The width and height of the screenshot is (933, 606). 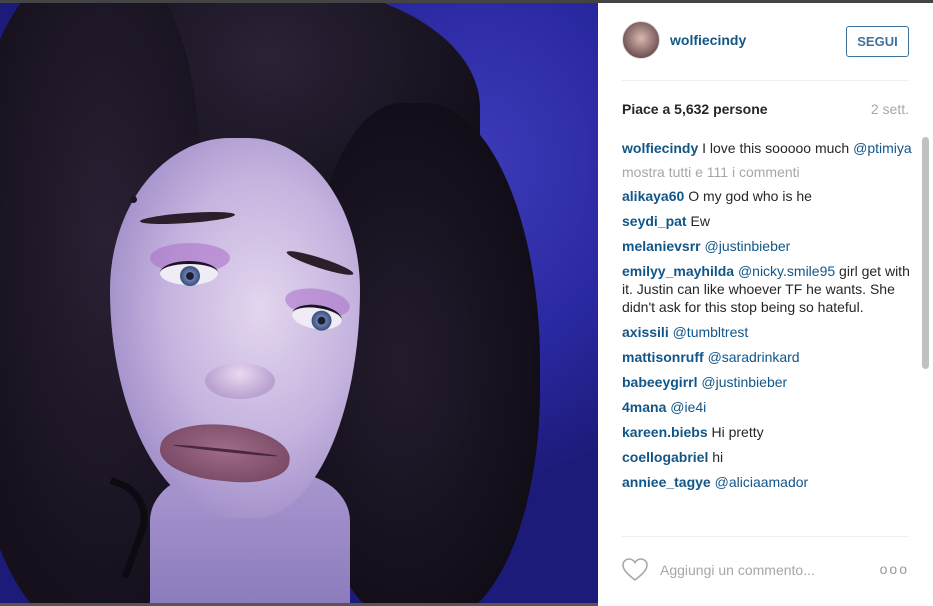 What do you see at coordinates (765, 42) in the screenshot?
I see `post-header: wolfiecindy SEGUI` at bounding box center [765, 42].